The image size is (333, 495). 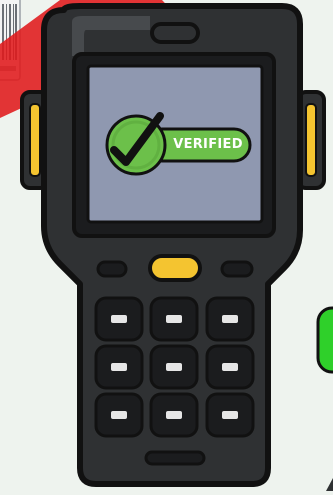 What do you see at coordinates (175, 458) in the screenshot?
I see `bottom-slot` at bounding box center [175, 458].